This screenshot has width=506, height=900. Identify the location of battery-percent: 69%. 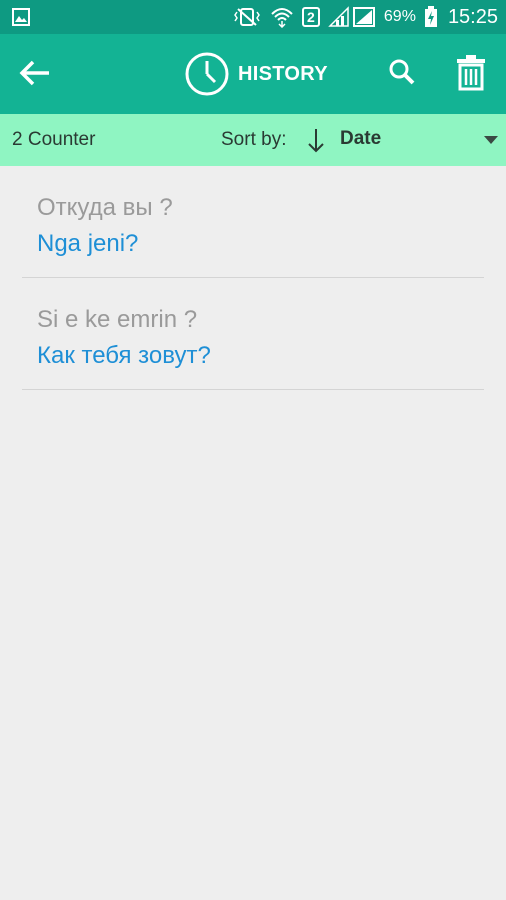
(399, 16).